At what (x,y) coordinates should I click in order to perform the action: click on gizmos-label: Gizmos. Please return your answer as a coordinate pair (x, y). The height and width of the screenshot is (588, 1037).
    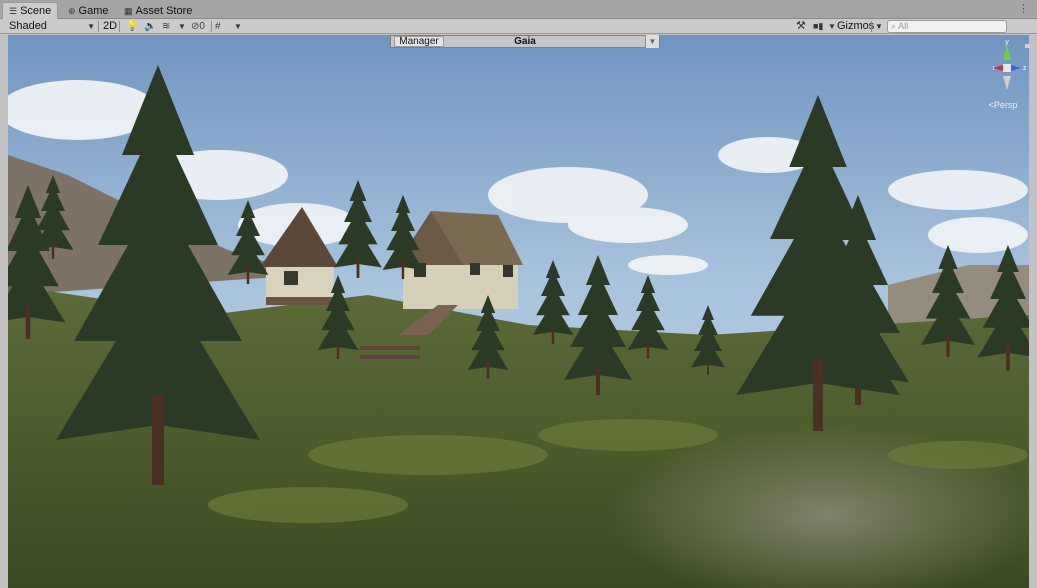
    Looking at the image, I should click on (856, 26).